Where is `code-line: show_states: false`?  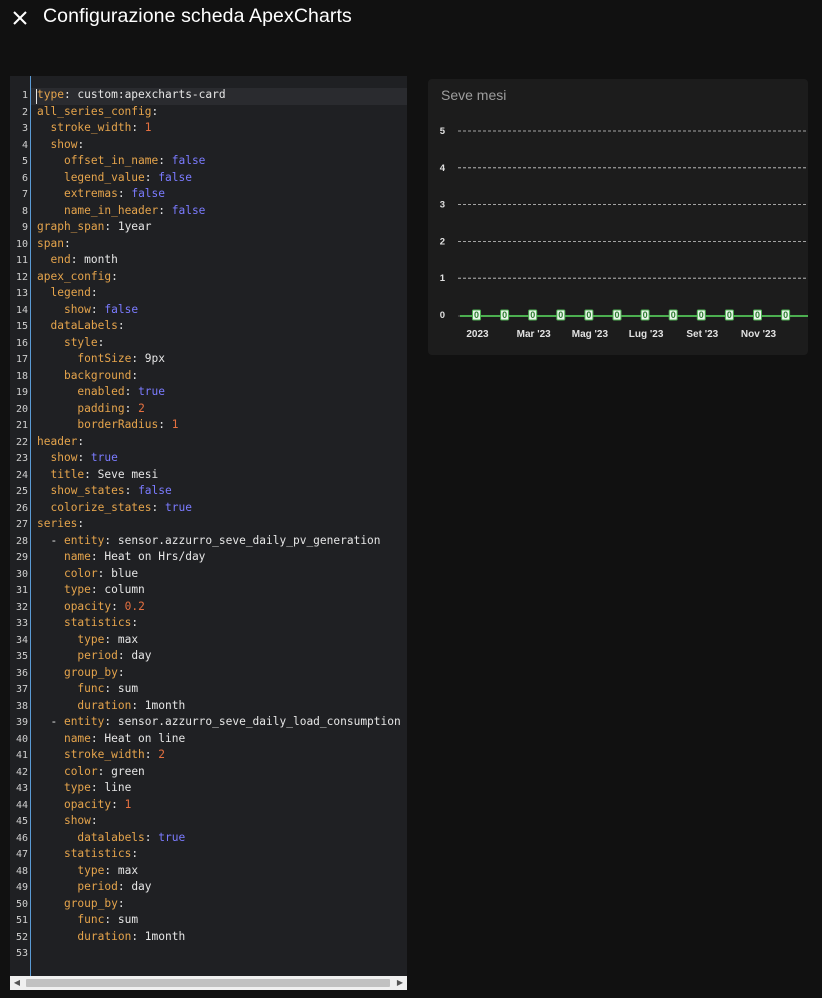 code-line: show_states: false is located at coordinates (104, 492).